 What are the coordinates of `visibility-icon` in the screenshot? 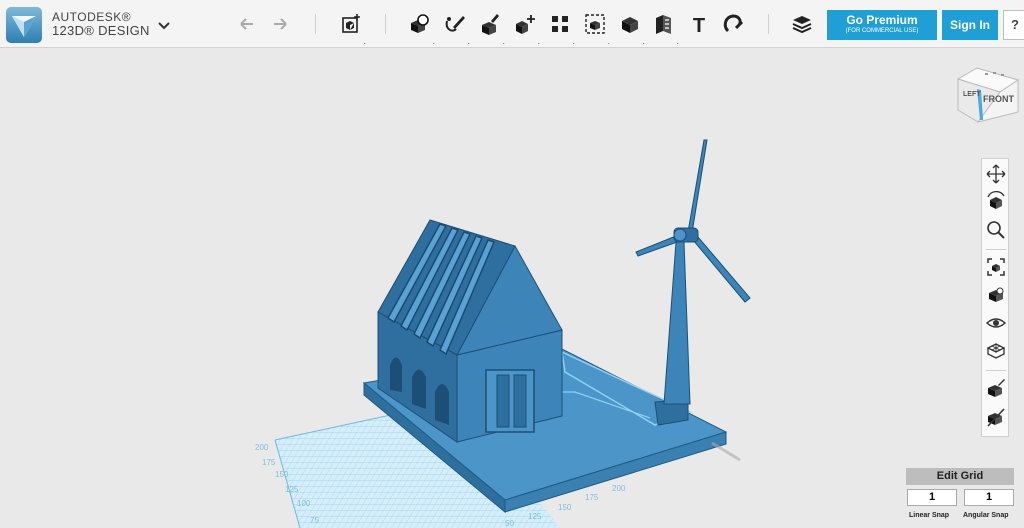 It's located at (996, 323).